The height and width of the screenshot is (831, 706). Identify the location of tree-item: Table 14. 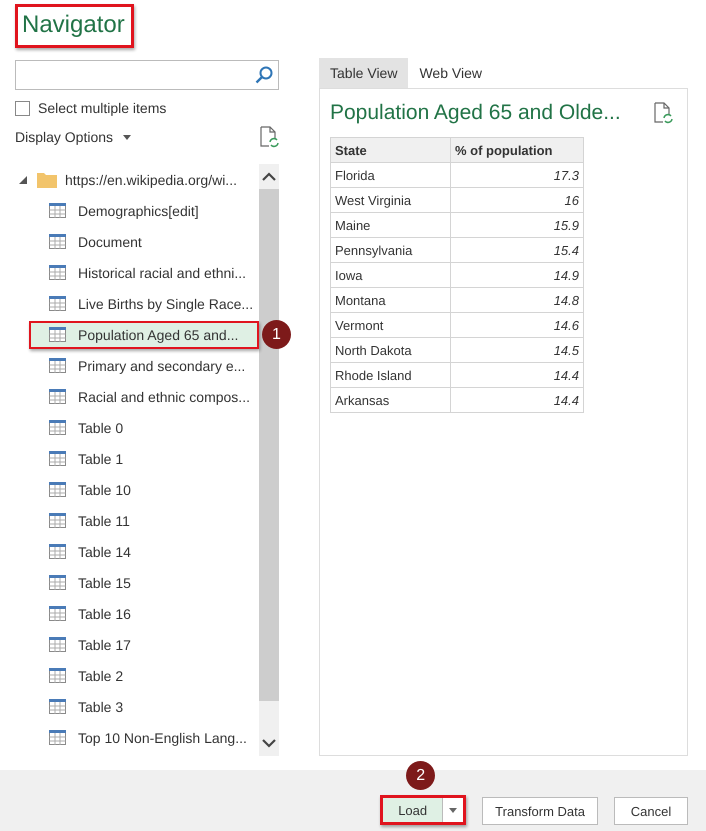
(144, 552).